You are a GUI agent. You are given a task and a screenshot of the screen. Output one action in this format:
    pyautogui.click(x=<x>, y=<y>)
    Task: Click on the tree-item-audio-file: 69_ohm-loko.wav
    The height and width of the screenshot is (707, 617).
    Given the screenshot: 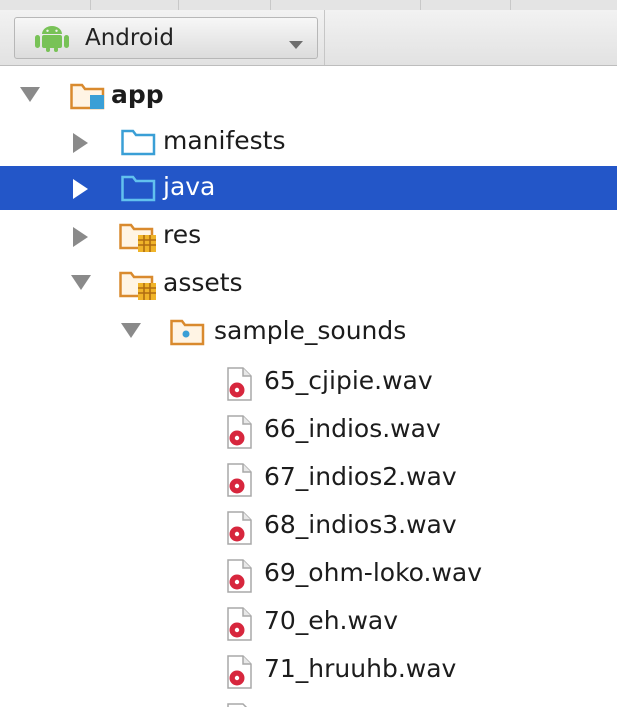 What is the action you would take?
    pyautogui.click(x=308, y=574)
    